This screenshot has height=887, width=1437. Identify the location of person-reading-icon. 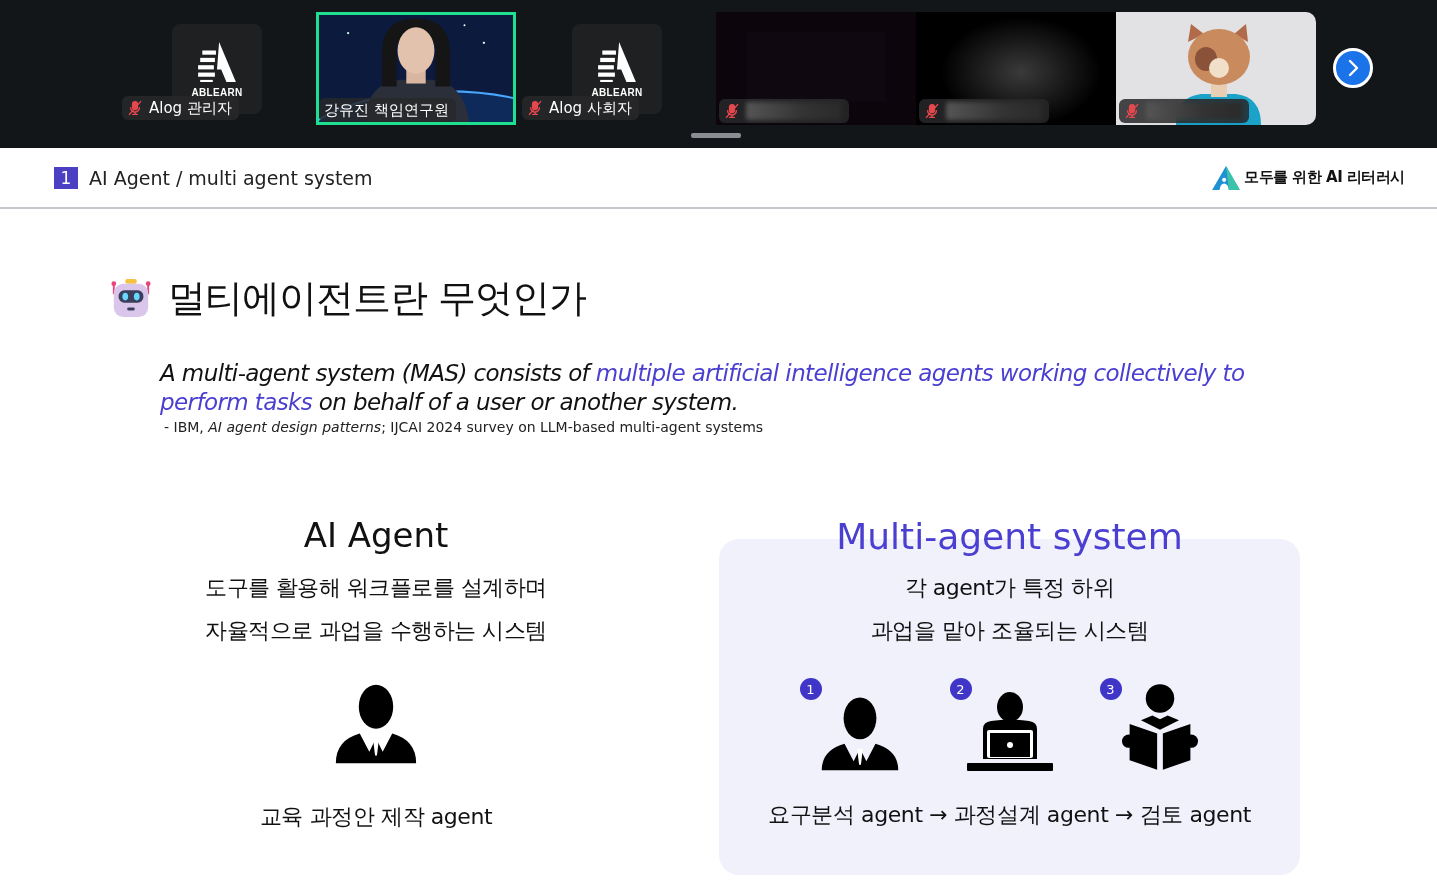
(1159, 726).